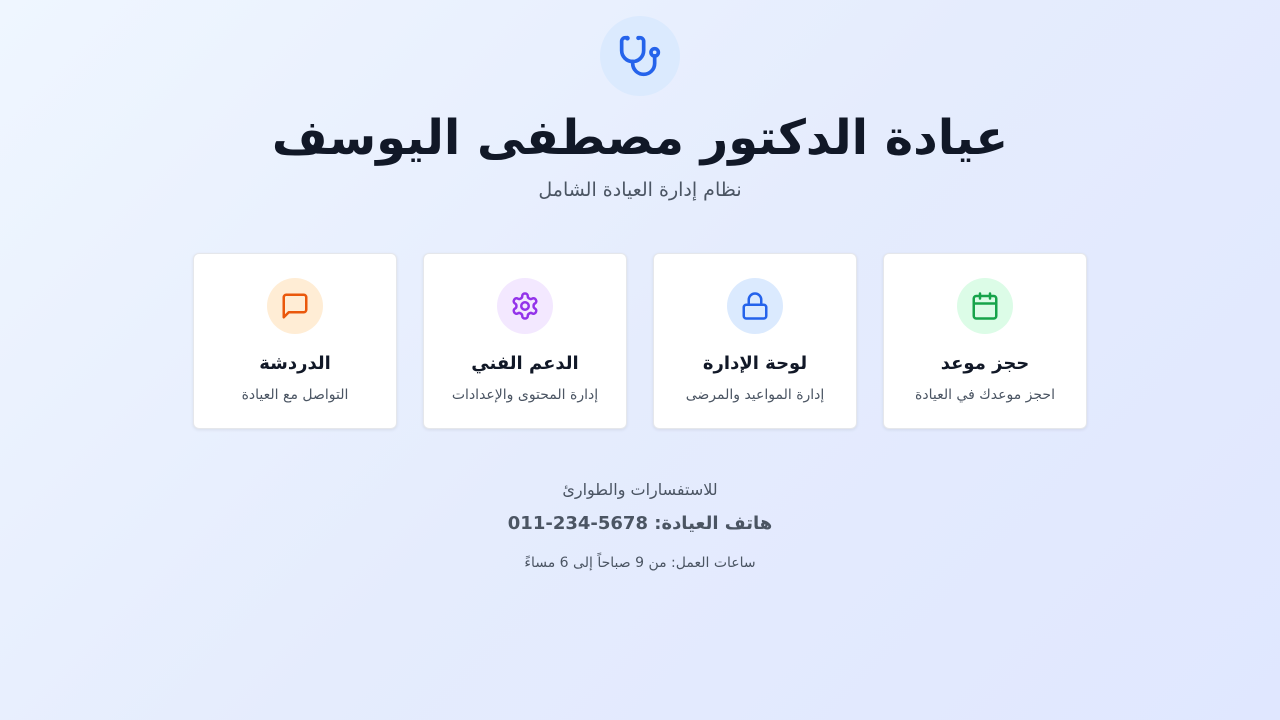 The image size is (1280, 720). I want to click on card-description: إدارة المواعيد والمرضى, so click(755, 395).